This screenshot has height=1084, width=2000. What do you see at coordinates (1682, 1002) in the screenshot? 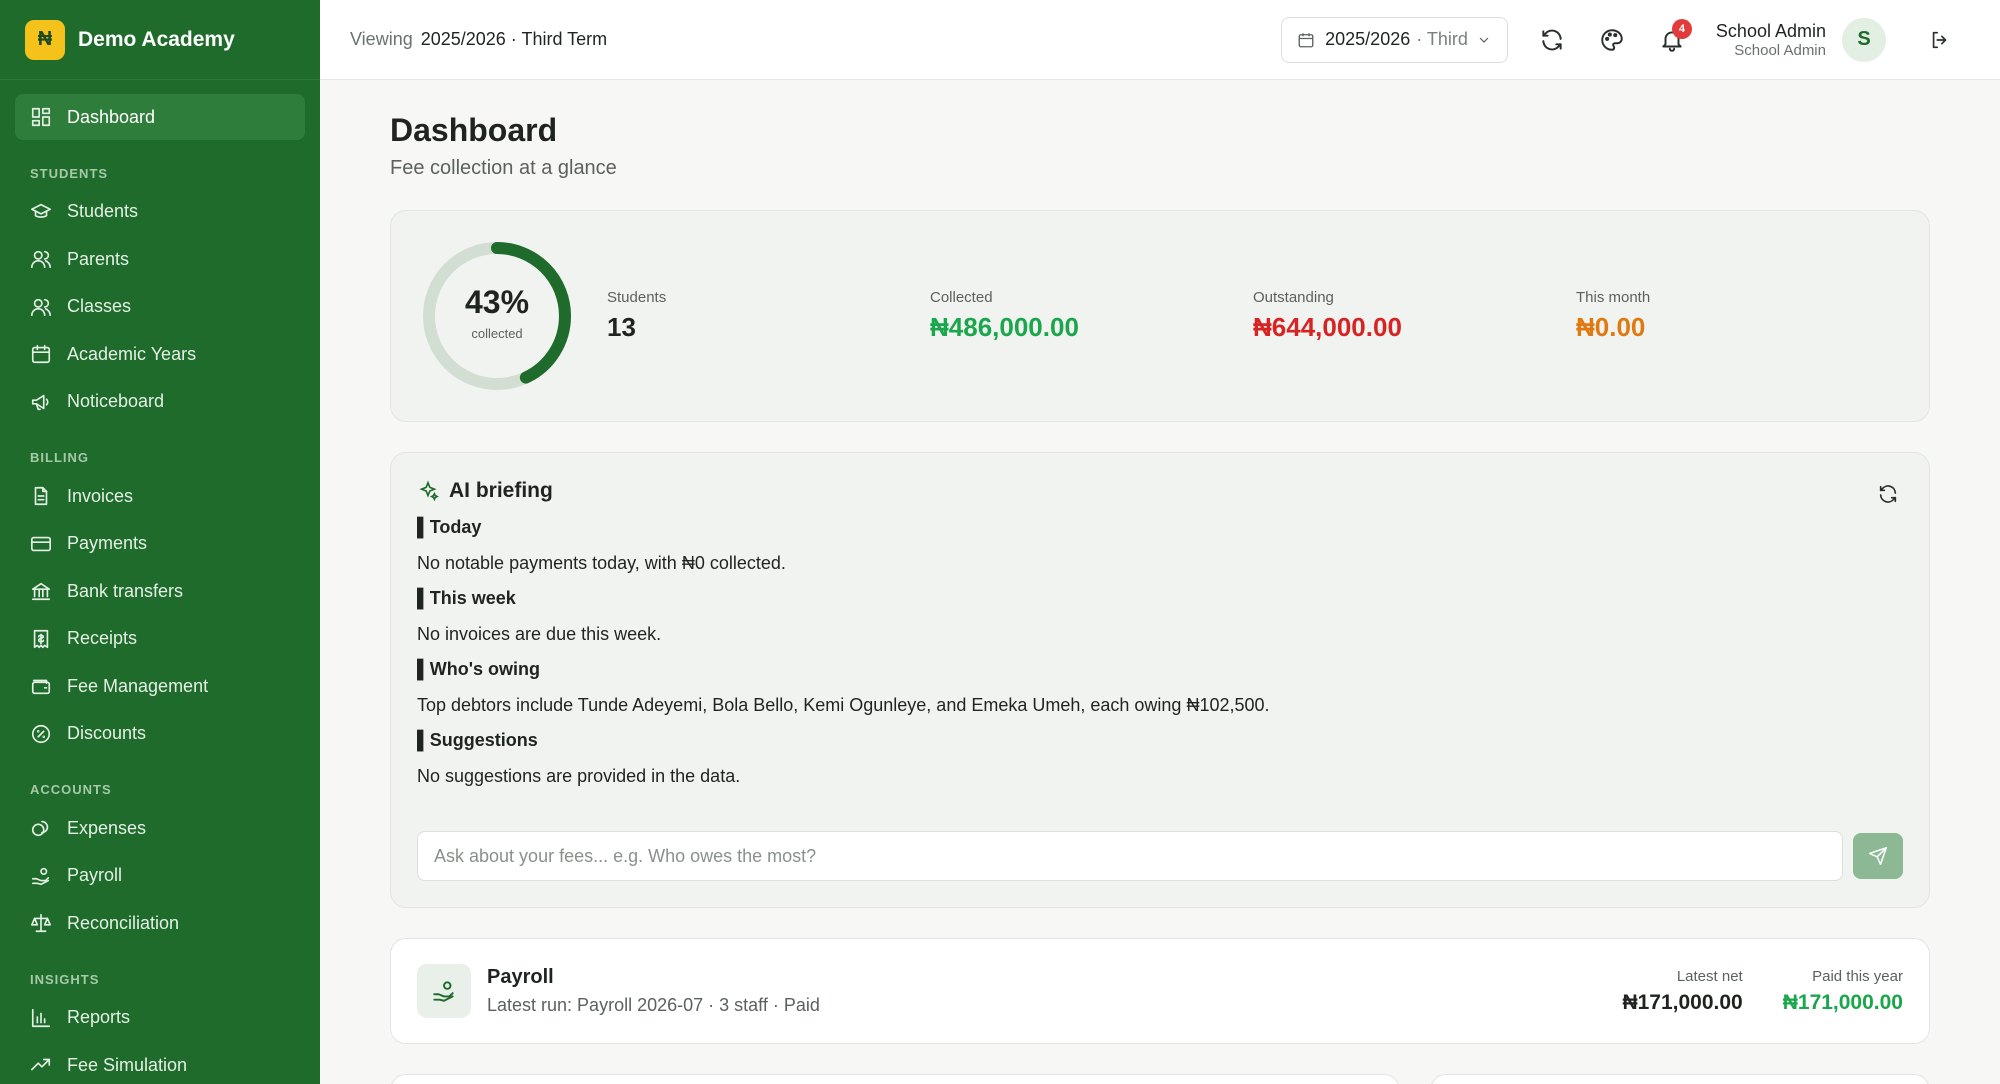
I see `stat-value: ₦171,000.00` at bounding box center [1682, 1002].